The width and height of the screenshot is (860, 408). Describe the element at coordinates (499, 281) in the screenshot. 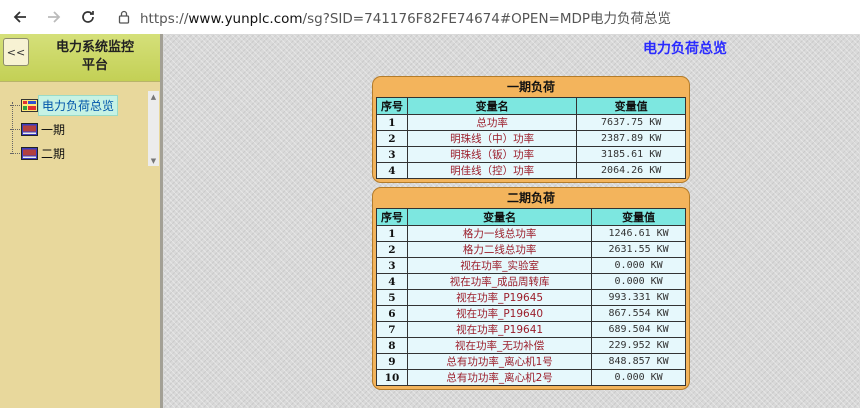

I see `variable-name: 视在功率_成品周转库` at that location.